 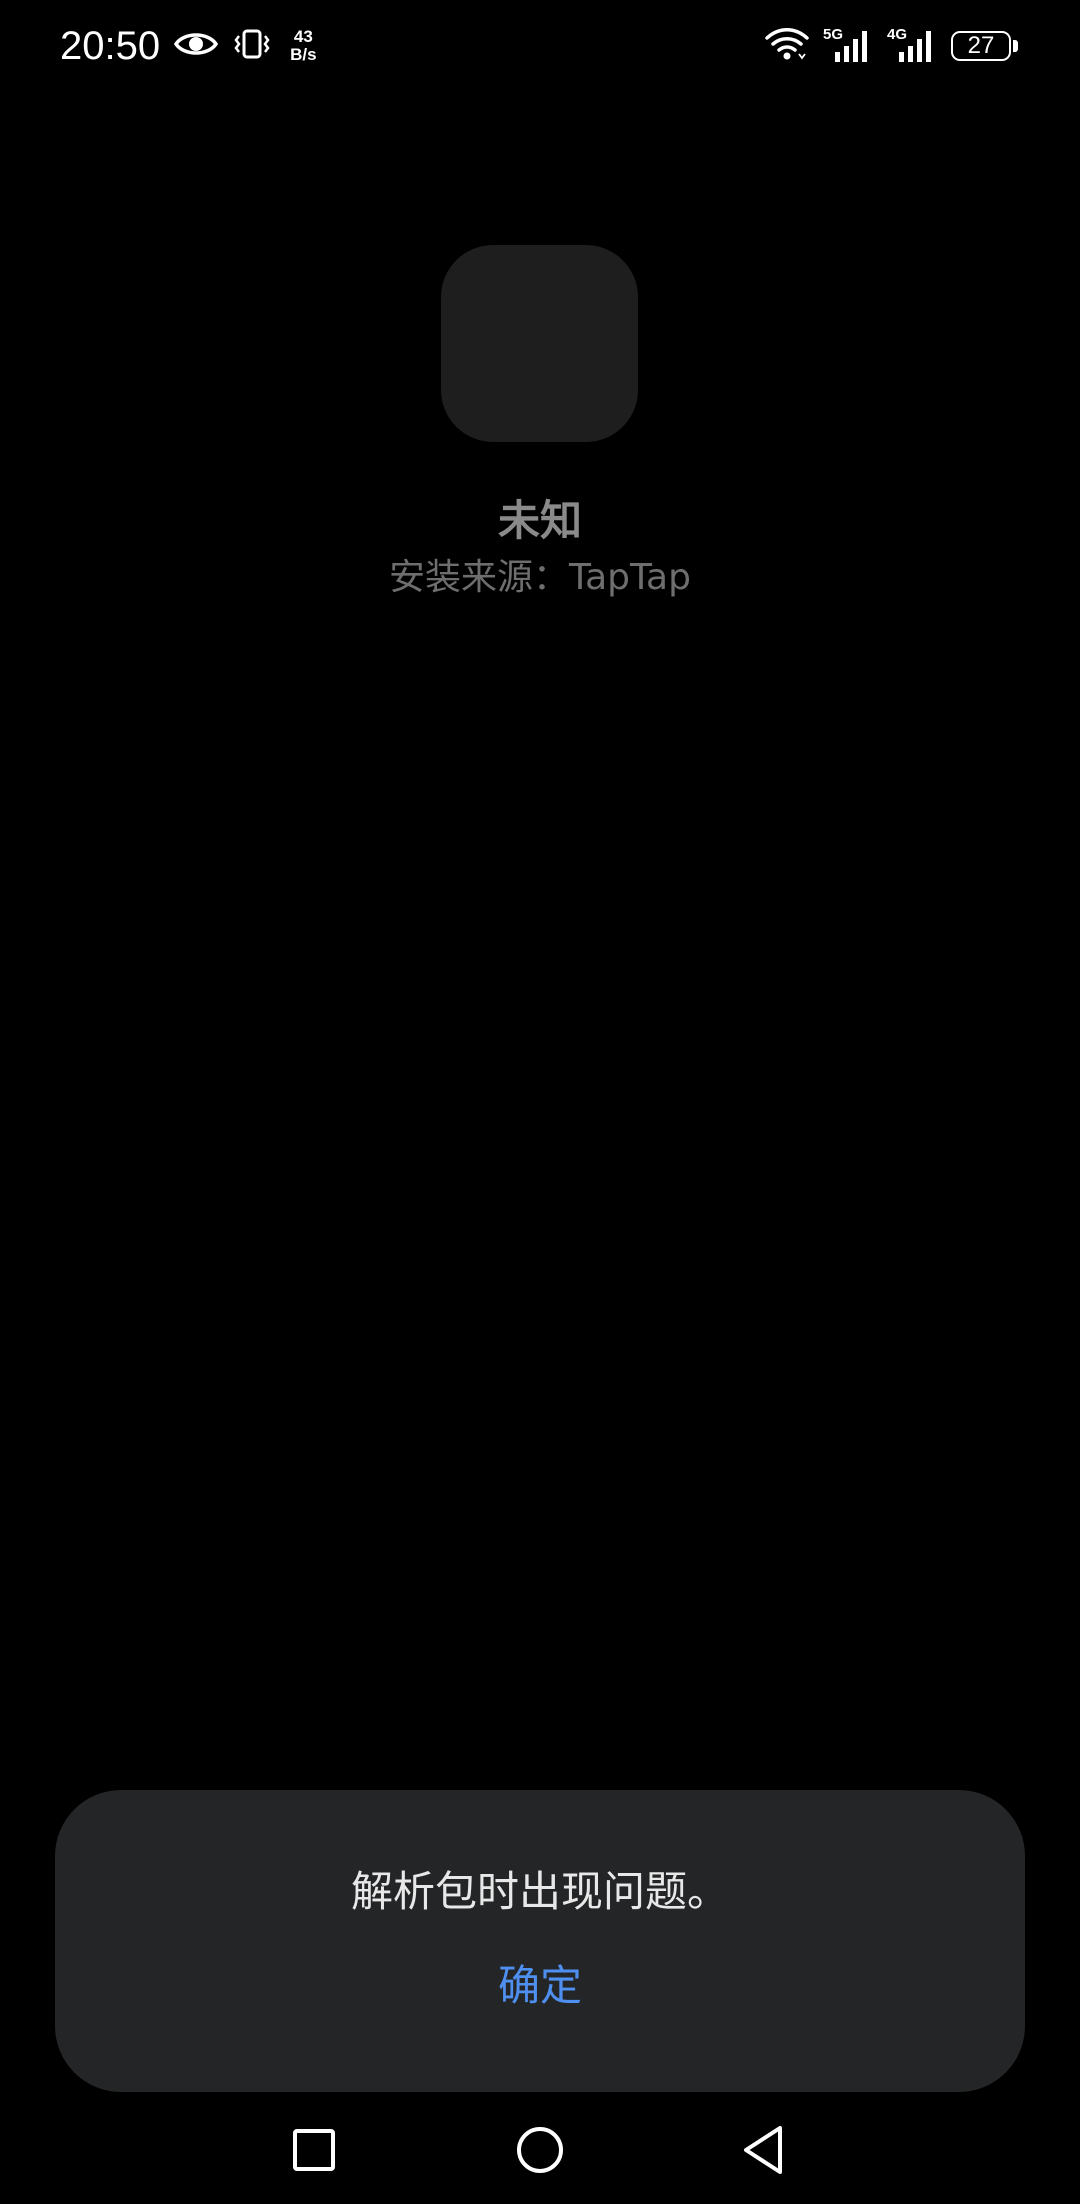 What do you see at coordinates (833, 34) in the screenshot?
I see `signal-5g-label: 5G` at bounding box center [833, 34].